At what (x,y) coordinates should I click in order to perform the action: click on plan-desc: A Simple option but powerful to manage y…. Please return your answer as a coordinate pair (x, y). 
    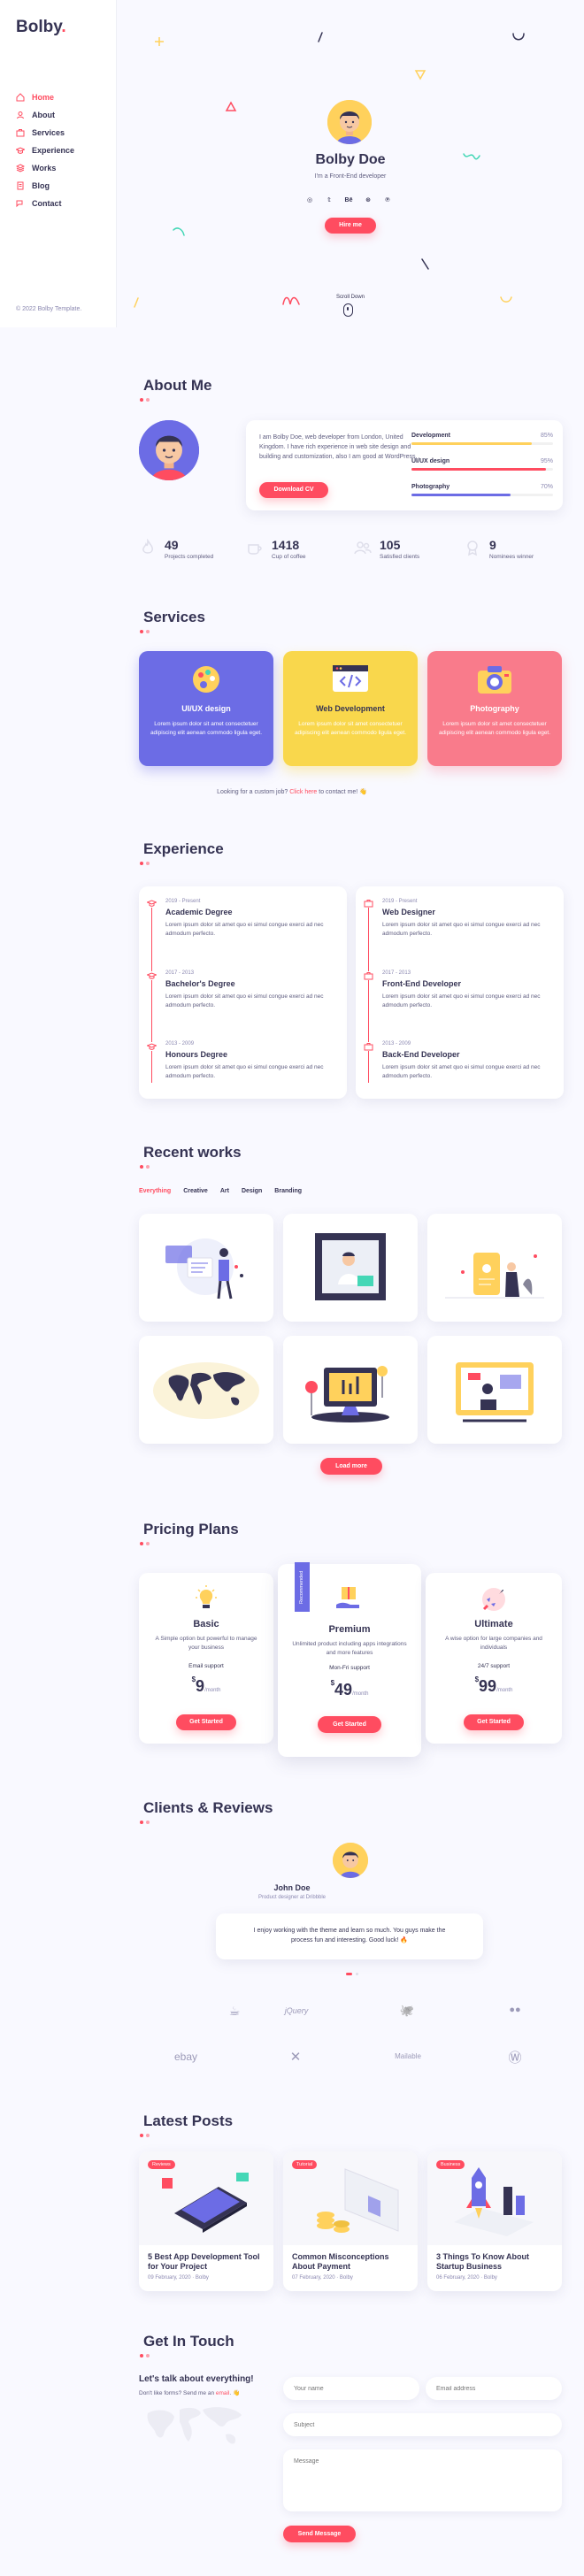
    Looking at the image, I should click on (206, 1643).